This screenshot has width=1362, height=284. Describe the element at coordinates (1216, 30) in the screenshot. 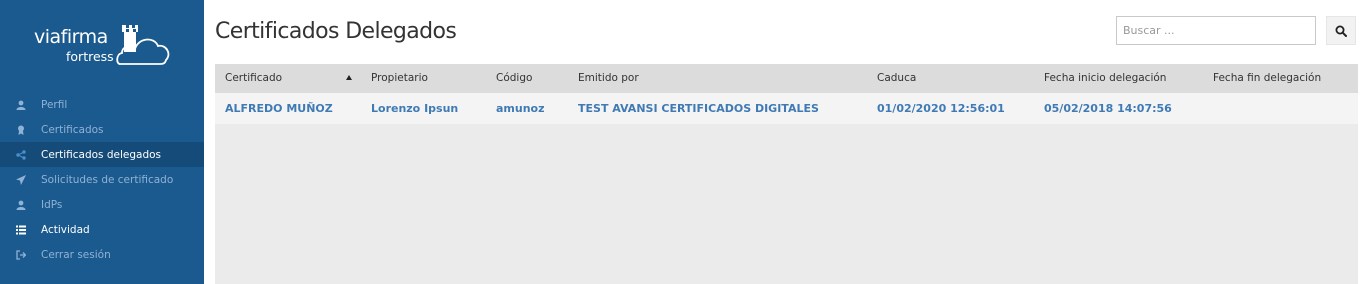

I see `search-input` at that location.